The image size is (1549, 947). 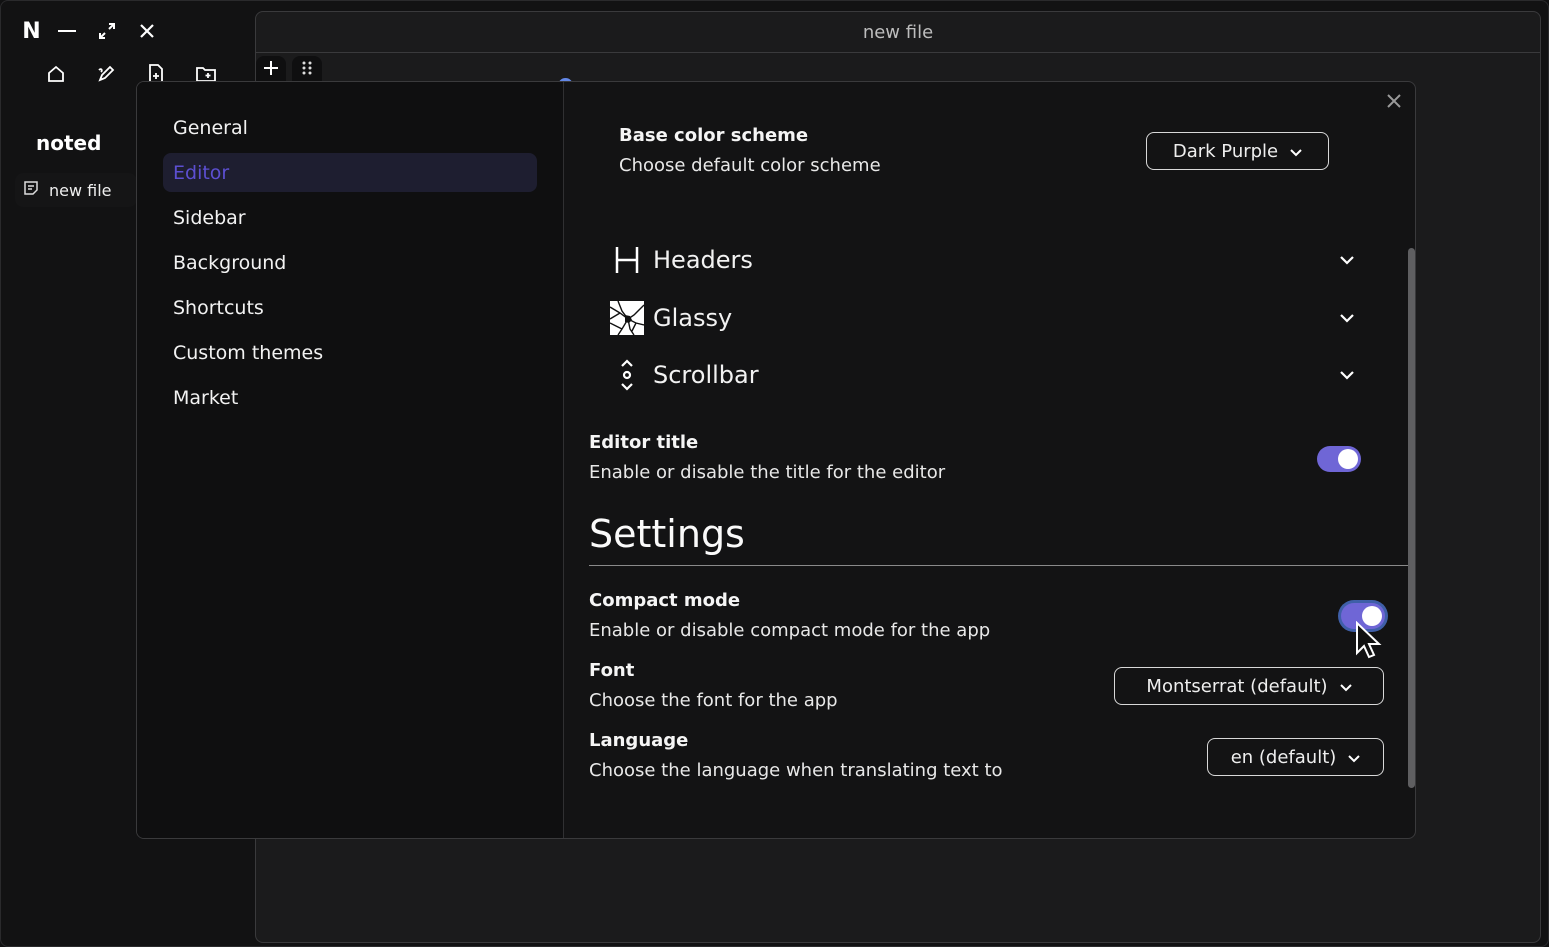 I want to click on heading-icon, so click(x=627, y=260).